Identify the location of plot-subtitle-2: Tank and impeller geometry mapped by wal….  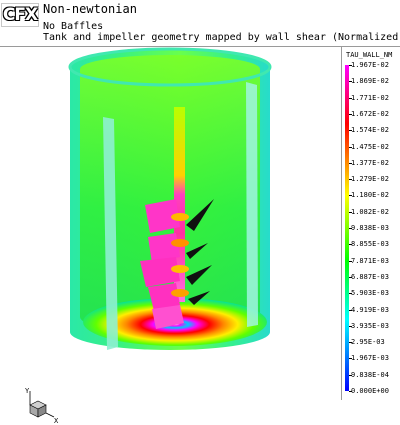
(221, 37).